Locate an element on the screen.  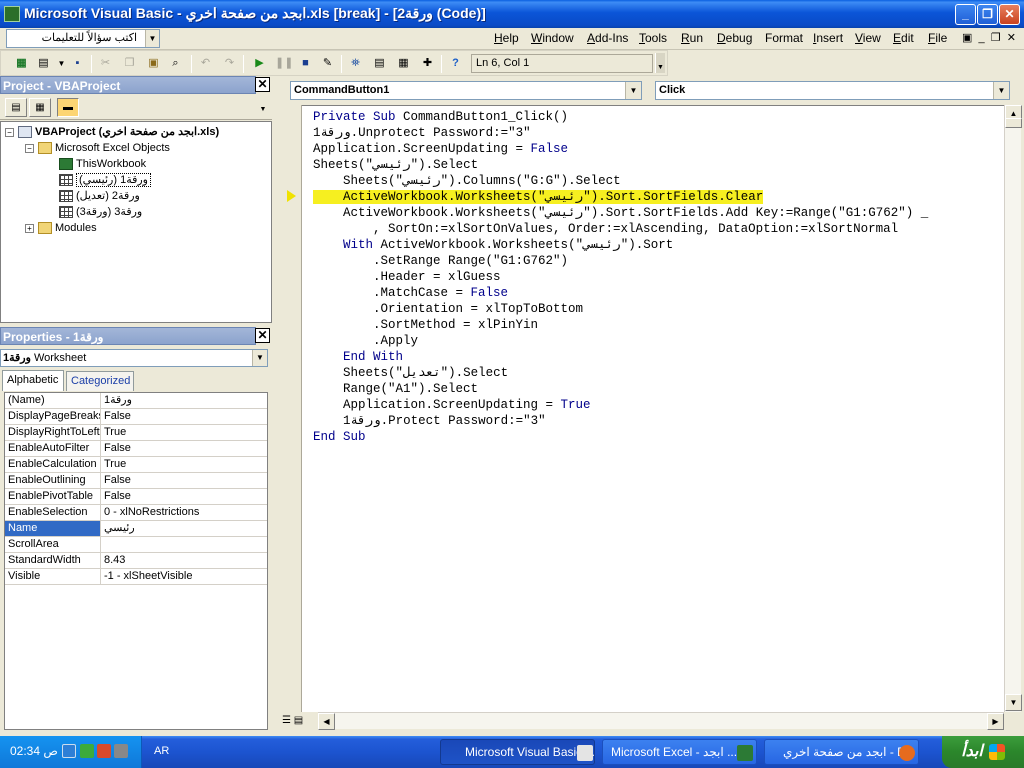
tree-item-excel-objects: − Microsoft Excel Objects is located at coordinates (97, 148).